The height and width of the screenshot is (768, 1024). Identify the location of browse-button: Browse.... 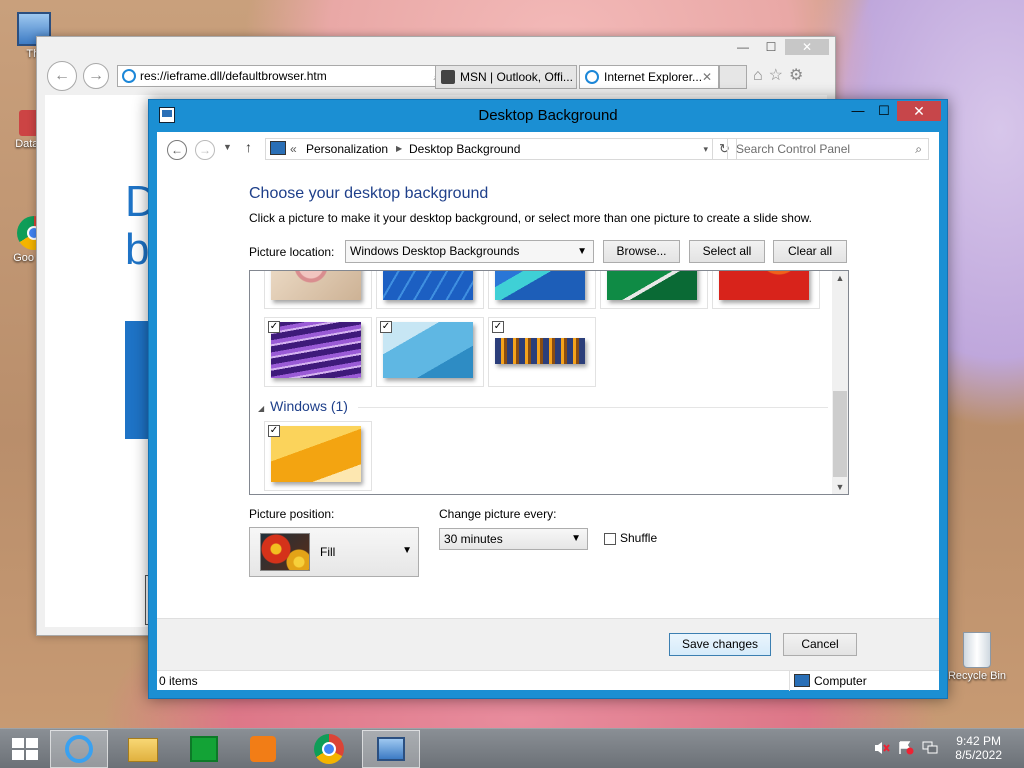
(641, 251).